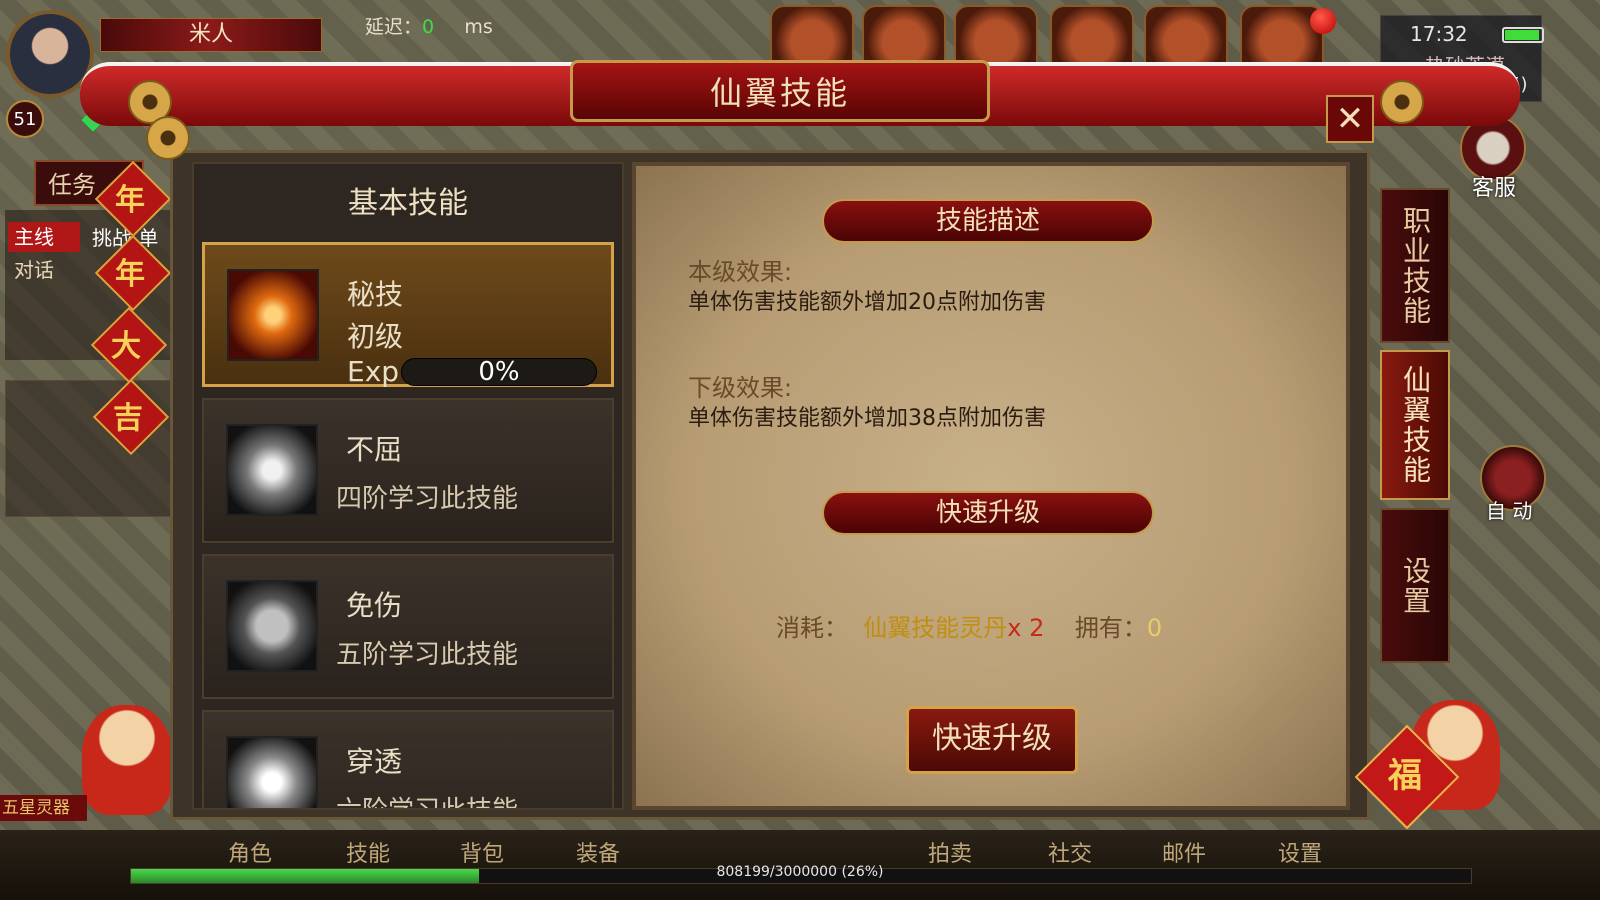 This screenshot has height=900, width=1600. Describe the element at coordinates (812, 628) in the screenshot. I see `cost-label: 消耗：` at that location.